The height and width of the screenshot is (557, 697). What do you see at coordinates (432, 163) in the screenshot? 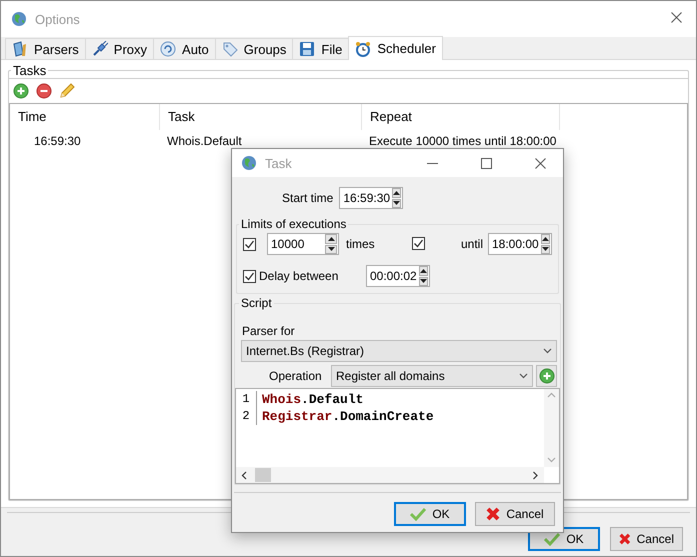
I see `minimize-icon` at bounding box center [432, 163].